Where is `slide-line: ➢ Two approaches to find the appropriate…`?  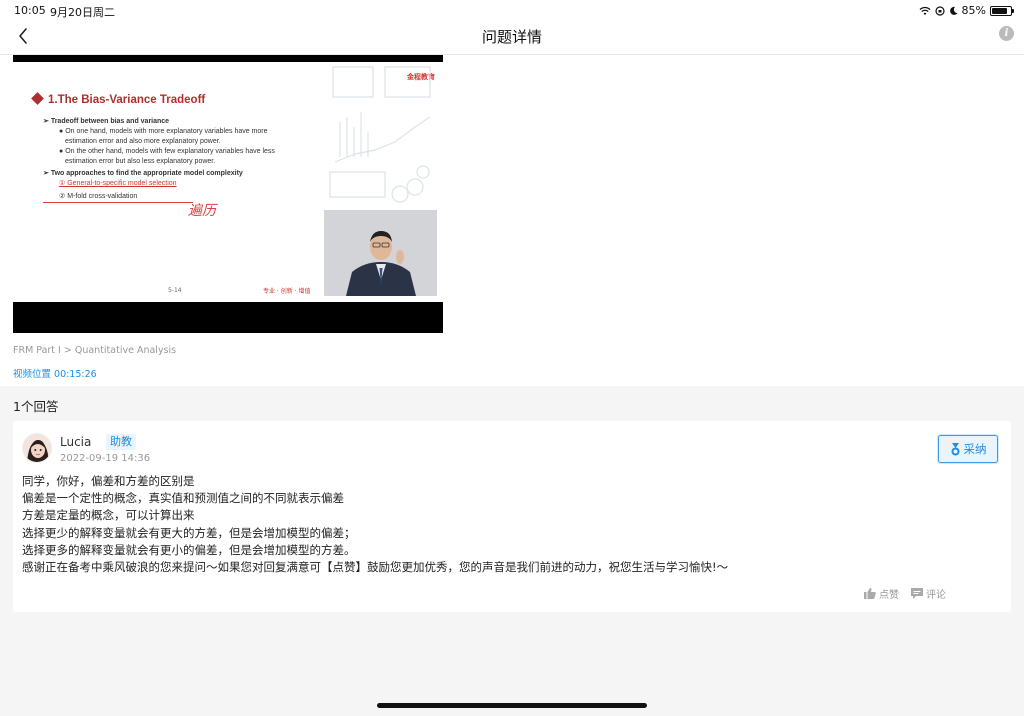
slide-line: ➢ Two approaches to find the appropriate… is located at coordinates (143, 173).